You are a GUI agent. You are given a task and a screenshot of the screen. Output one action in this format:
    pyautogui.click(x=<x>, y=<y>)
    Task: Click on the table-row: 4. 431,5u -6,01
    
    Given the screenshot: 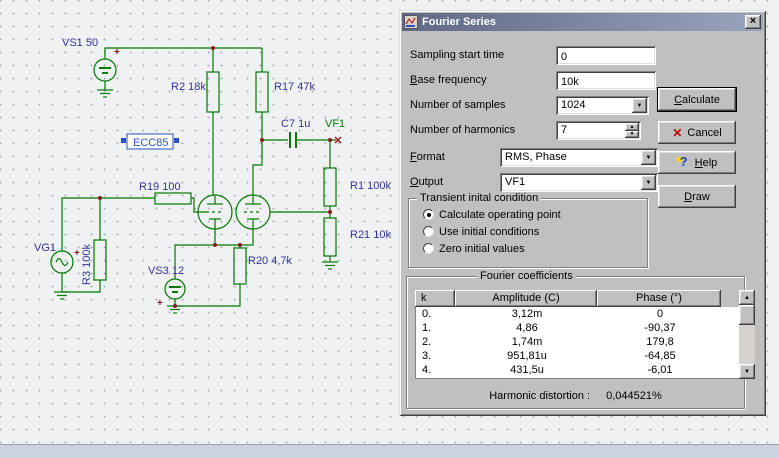 What is the action you would take?
    pyautogui.click(x=577, y=370)
    